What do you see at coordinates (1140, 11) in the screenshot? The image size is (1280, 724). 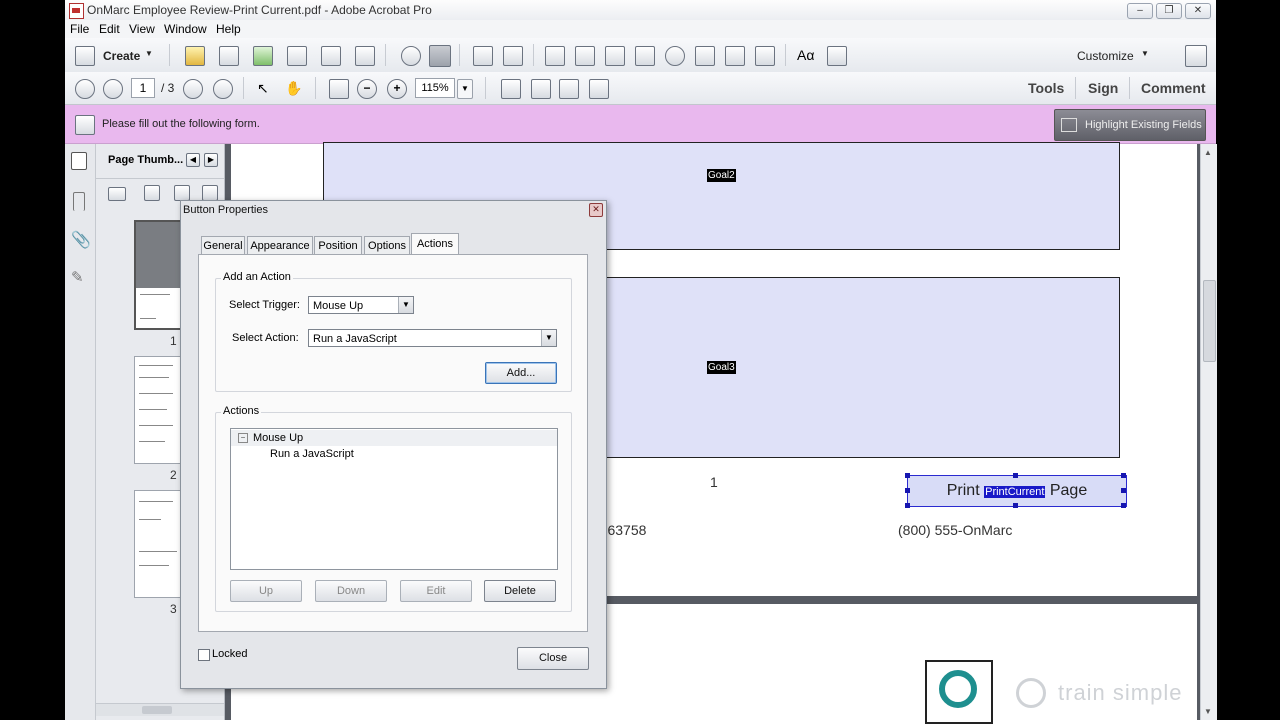 I see `minimize-button: –` at bounding box center [1140, 11].